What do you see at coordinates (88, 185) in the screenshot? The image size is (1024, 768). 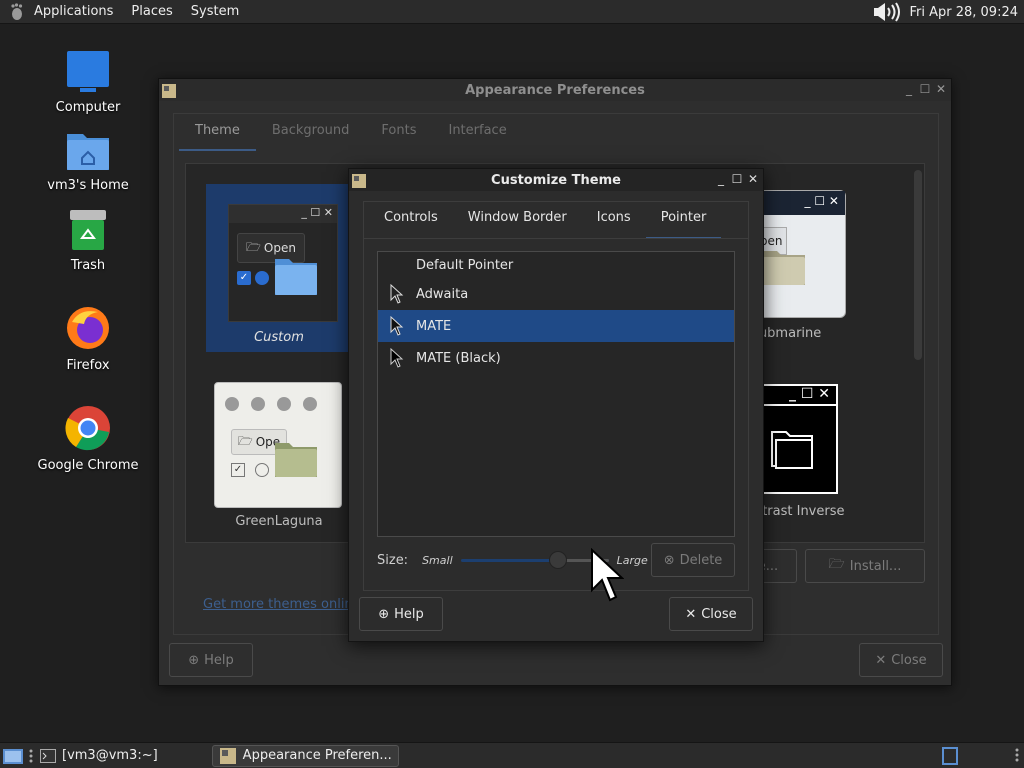 I see `desktop-icon-label: vm3's Home` at bounding box center [88, 185].